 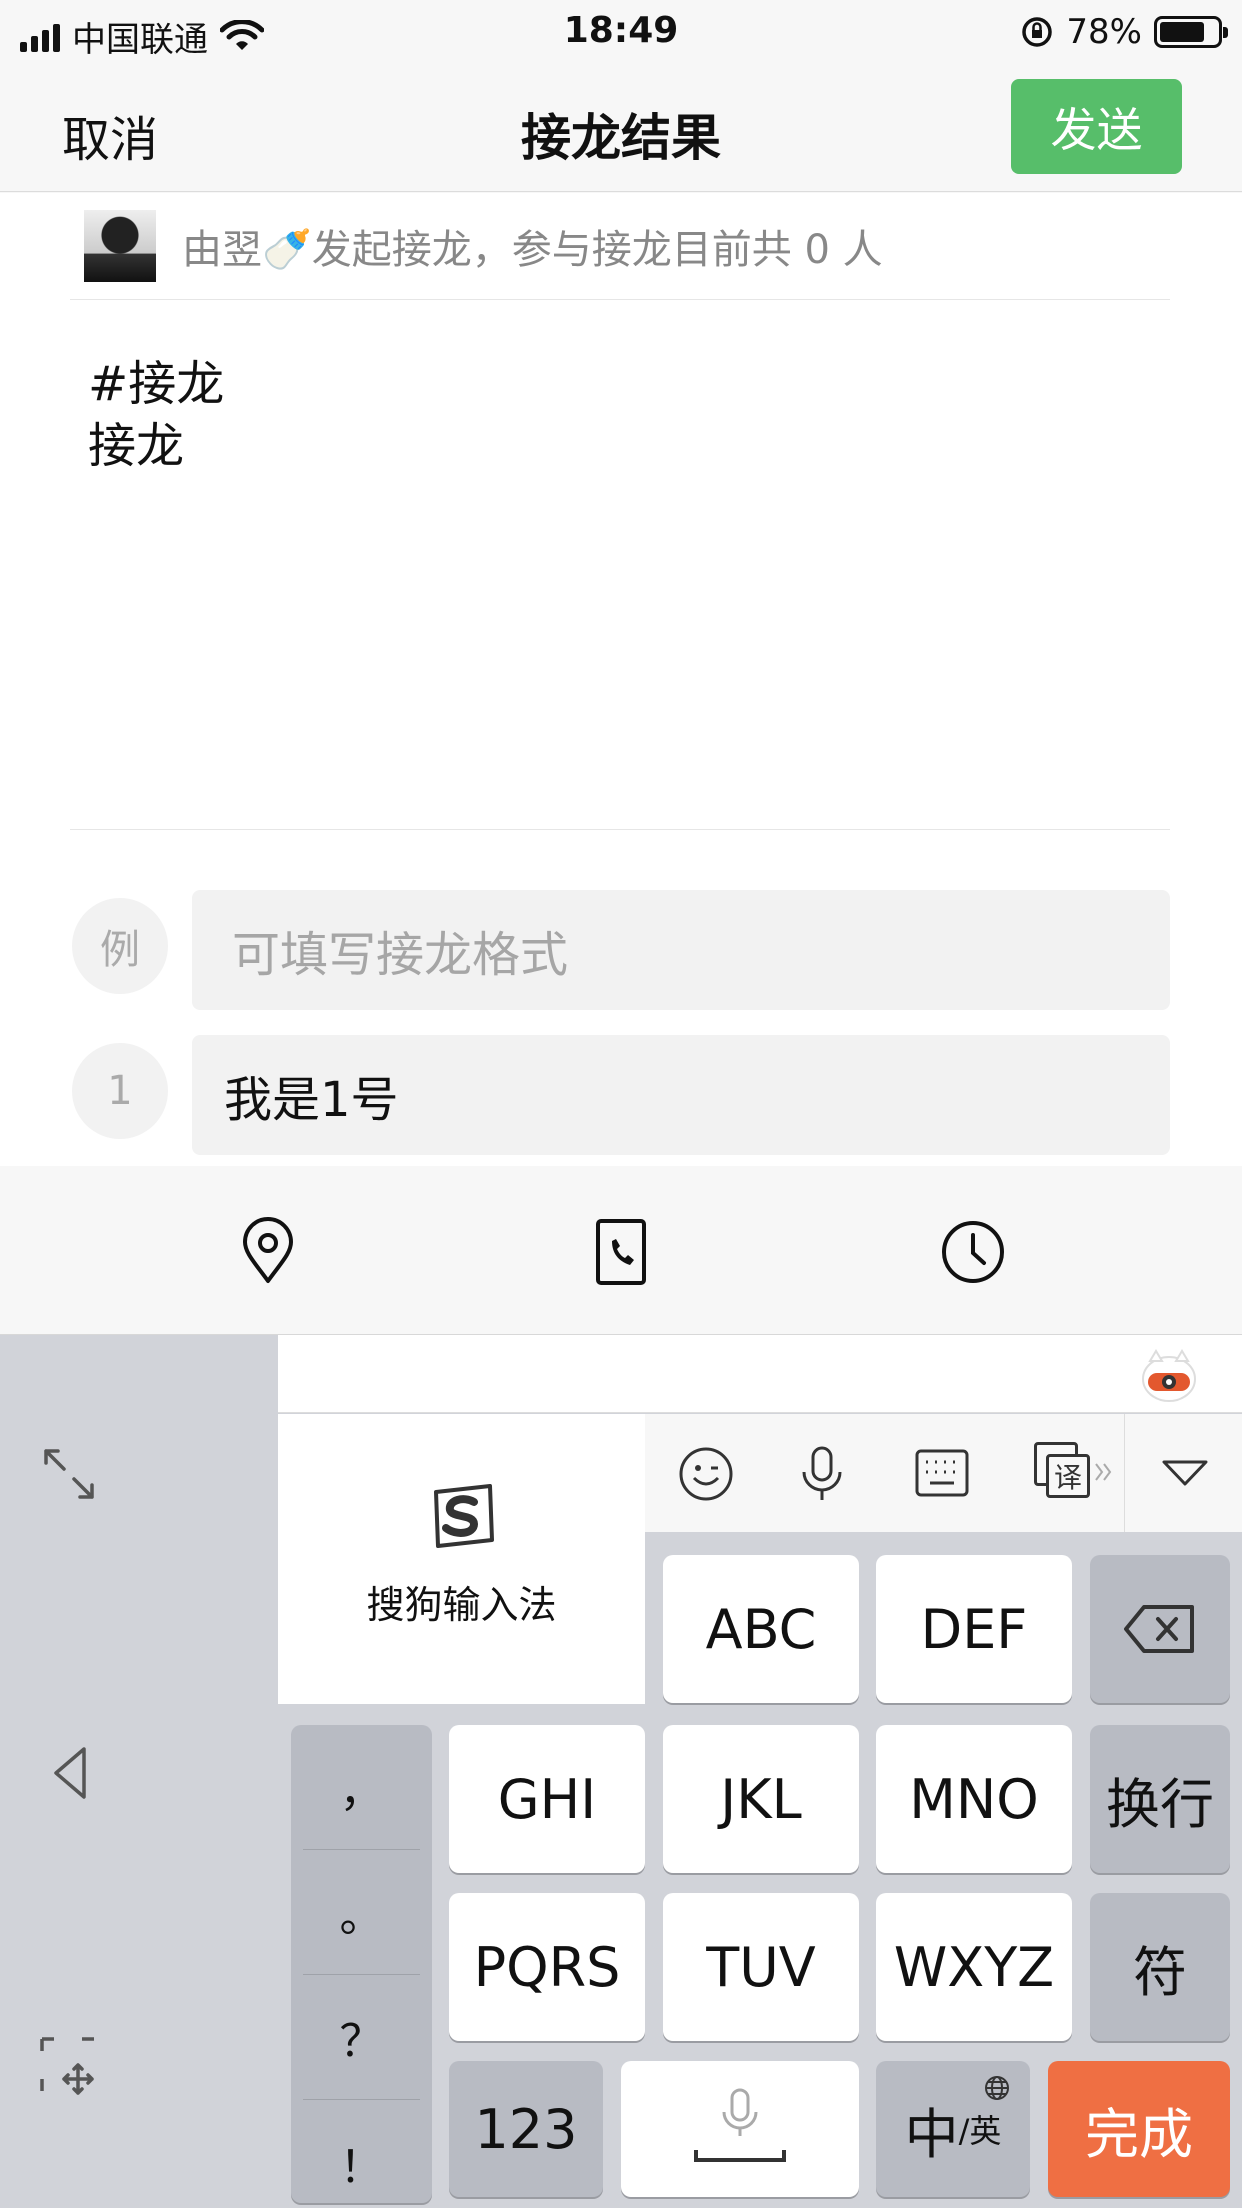 What do you see at coordinates (980, 2131) in the screenshot?
I see `lang-sub: /英` at bounding box center [980, 2131].